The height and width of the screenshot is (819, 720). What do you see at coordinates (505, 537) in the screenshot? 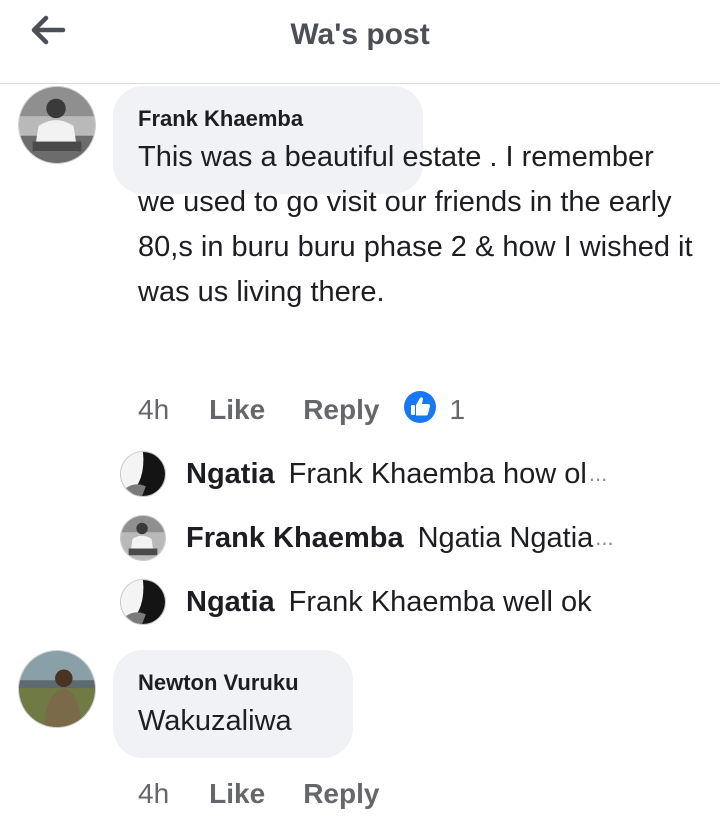
I see `reply-text: Ngatia Ngatia` at bounding box center [505, 537].